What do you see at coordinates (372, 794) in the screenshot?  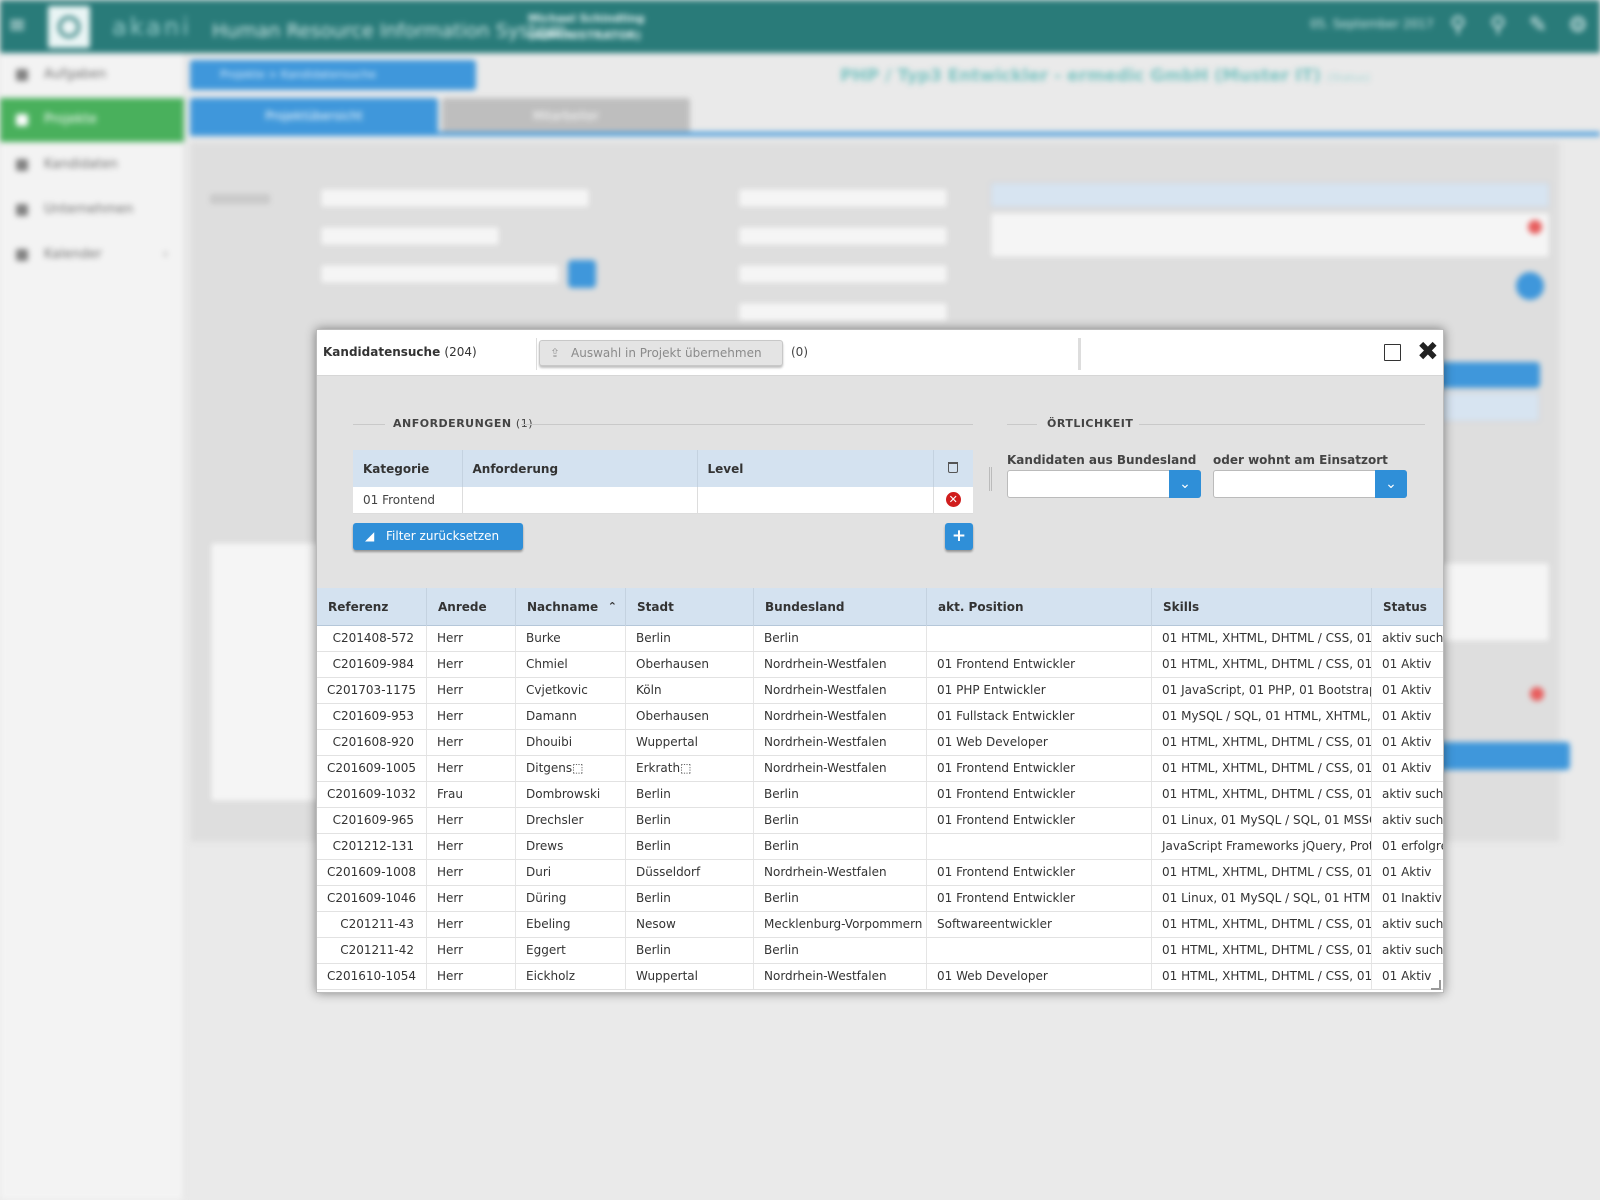 I see `referenz-cell: C201609-1032` at bounding box center [372, 794].